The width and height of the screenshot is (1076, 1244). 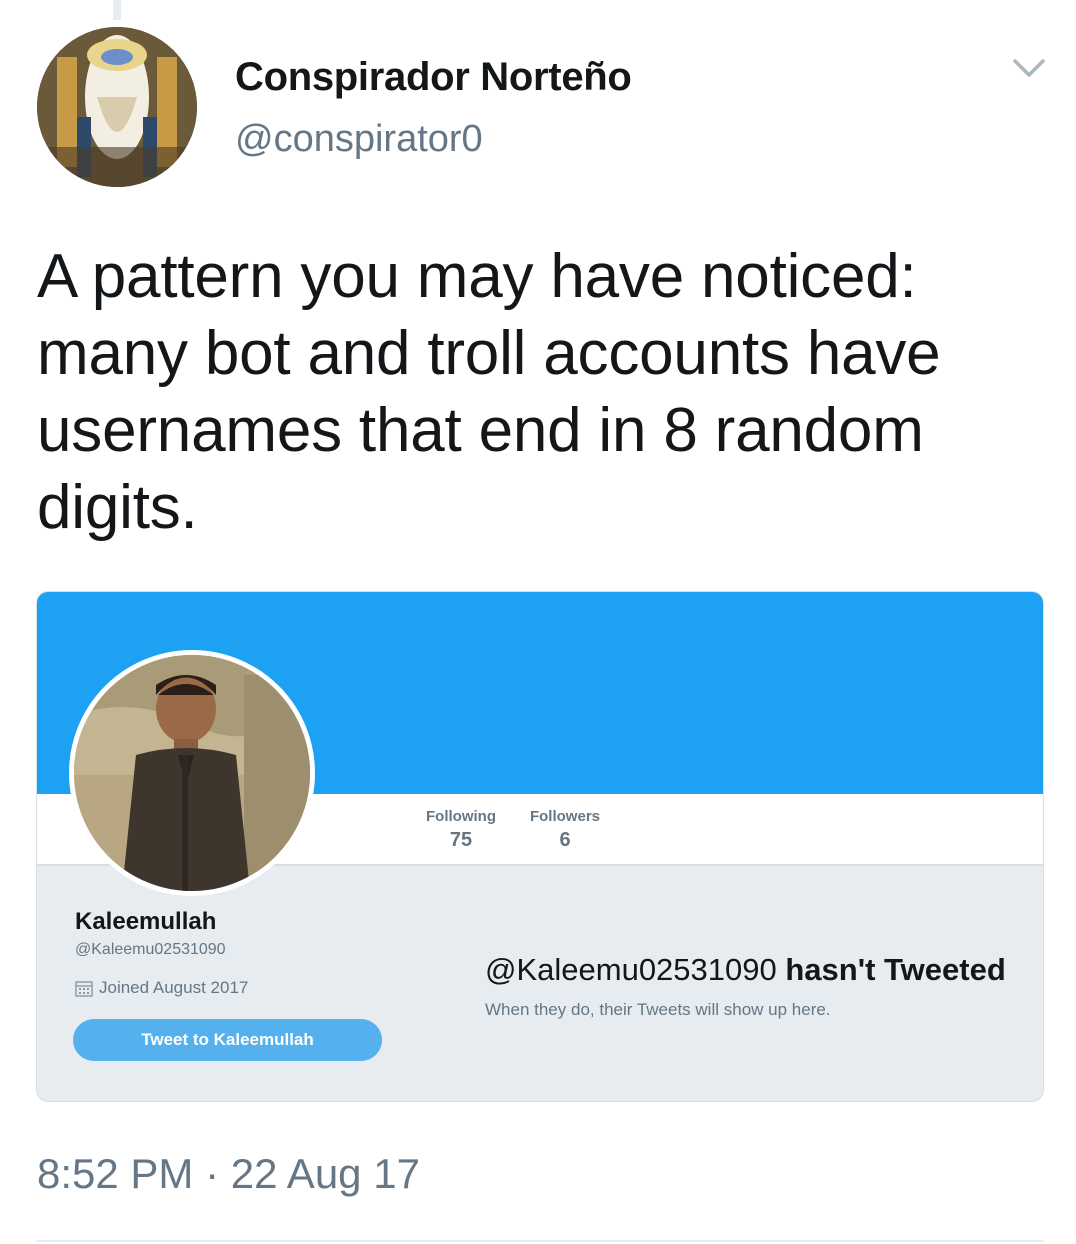 What do you see at coordinates (433, 77) in the screenshot?
I see `author-display-name: Conspirador Norteño` at bounding box center [433, 77].